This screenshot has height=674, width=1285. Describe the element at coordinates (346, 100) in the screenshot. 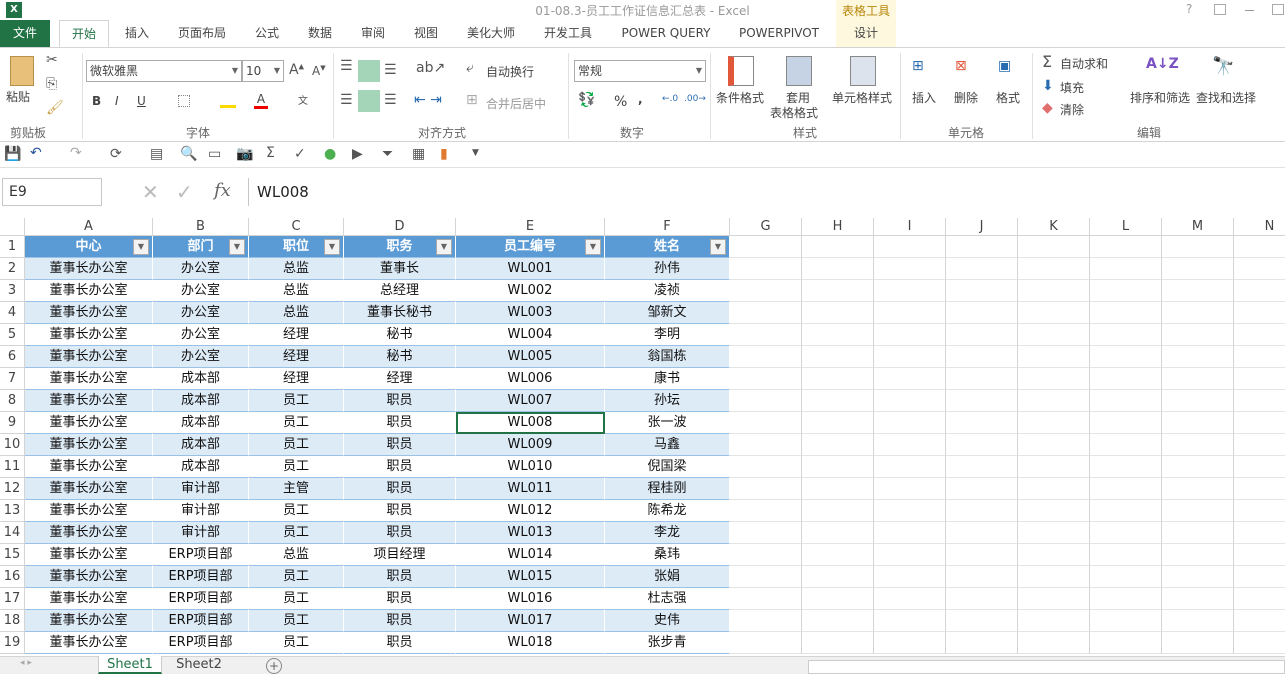

I see `align-left-icon: ☰` at that location.